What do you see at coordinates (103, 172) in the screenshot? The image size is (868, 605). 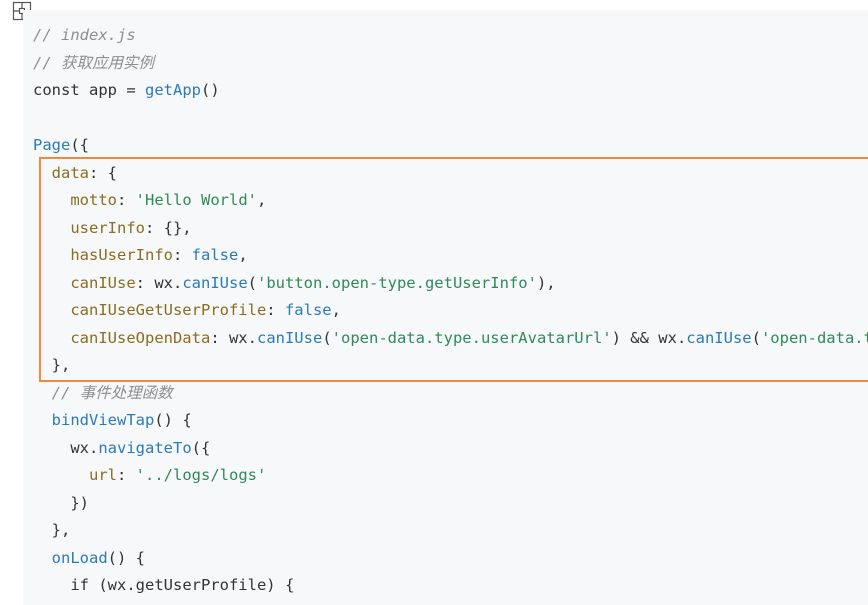 I see `code-token-plain: : {` at bounding box center [103, 172].